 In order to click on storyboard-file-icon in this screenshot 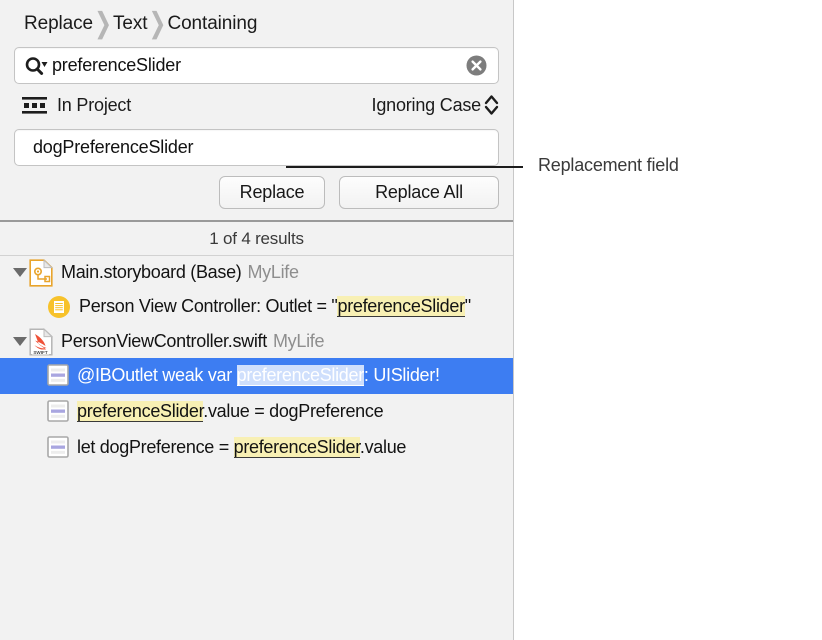, I will do `click(41, 272)`.